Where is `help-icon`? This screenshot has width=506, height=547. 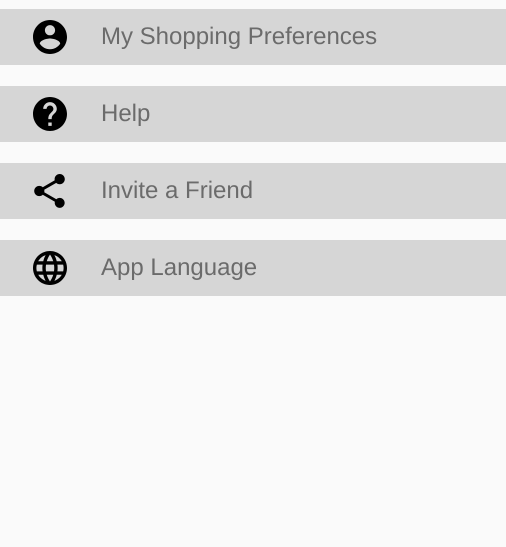
help-icon is located at coordinates (49, 114).